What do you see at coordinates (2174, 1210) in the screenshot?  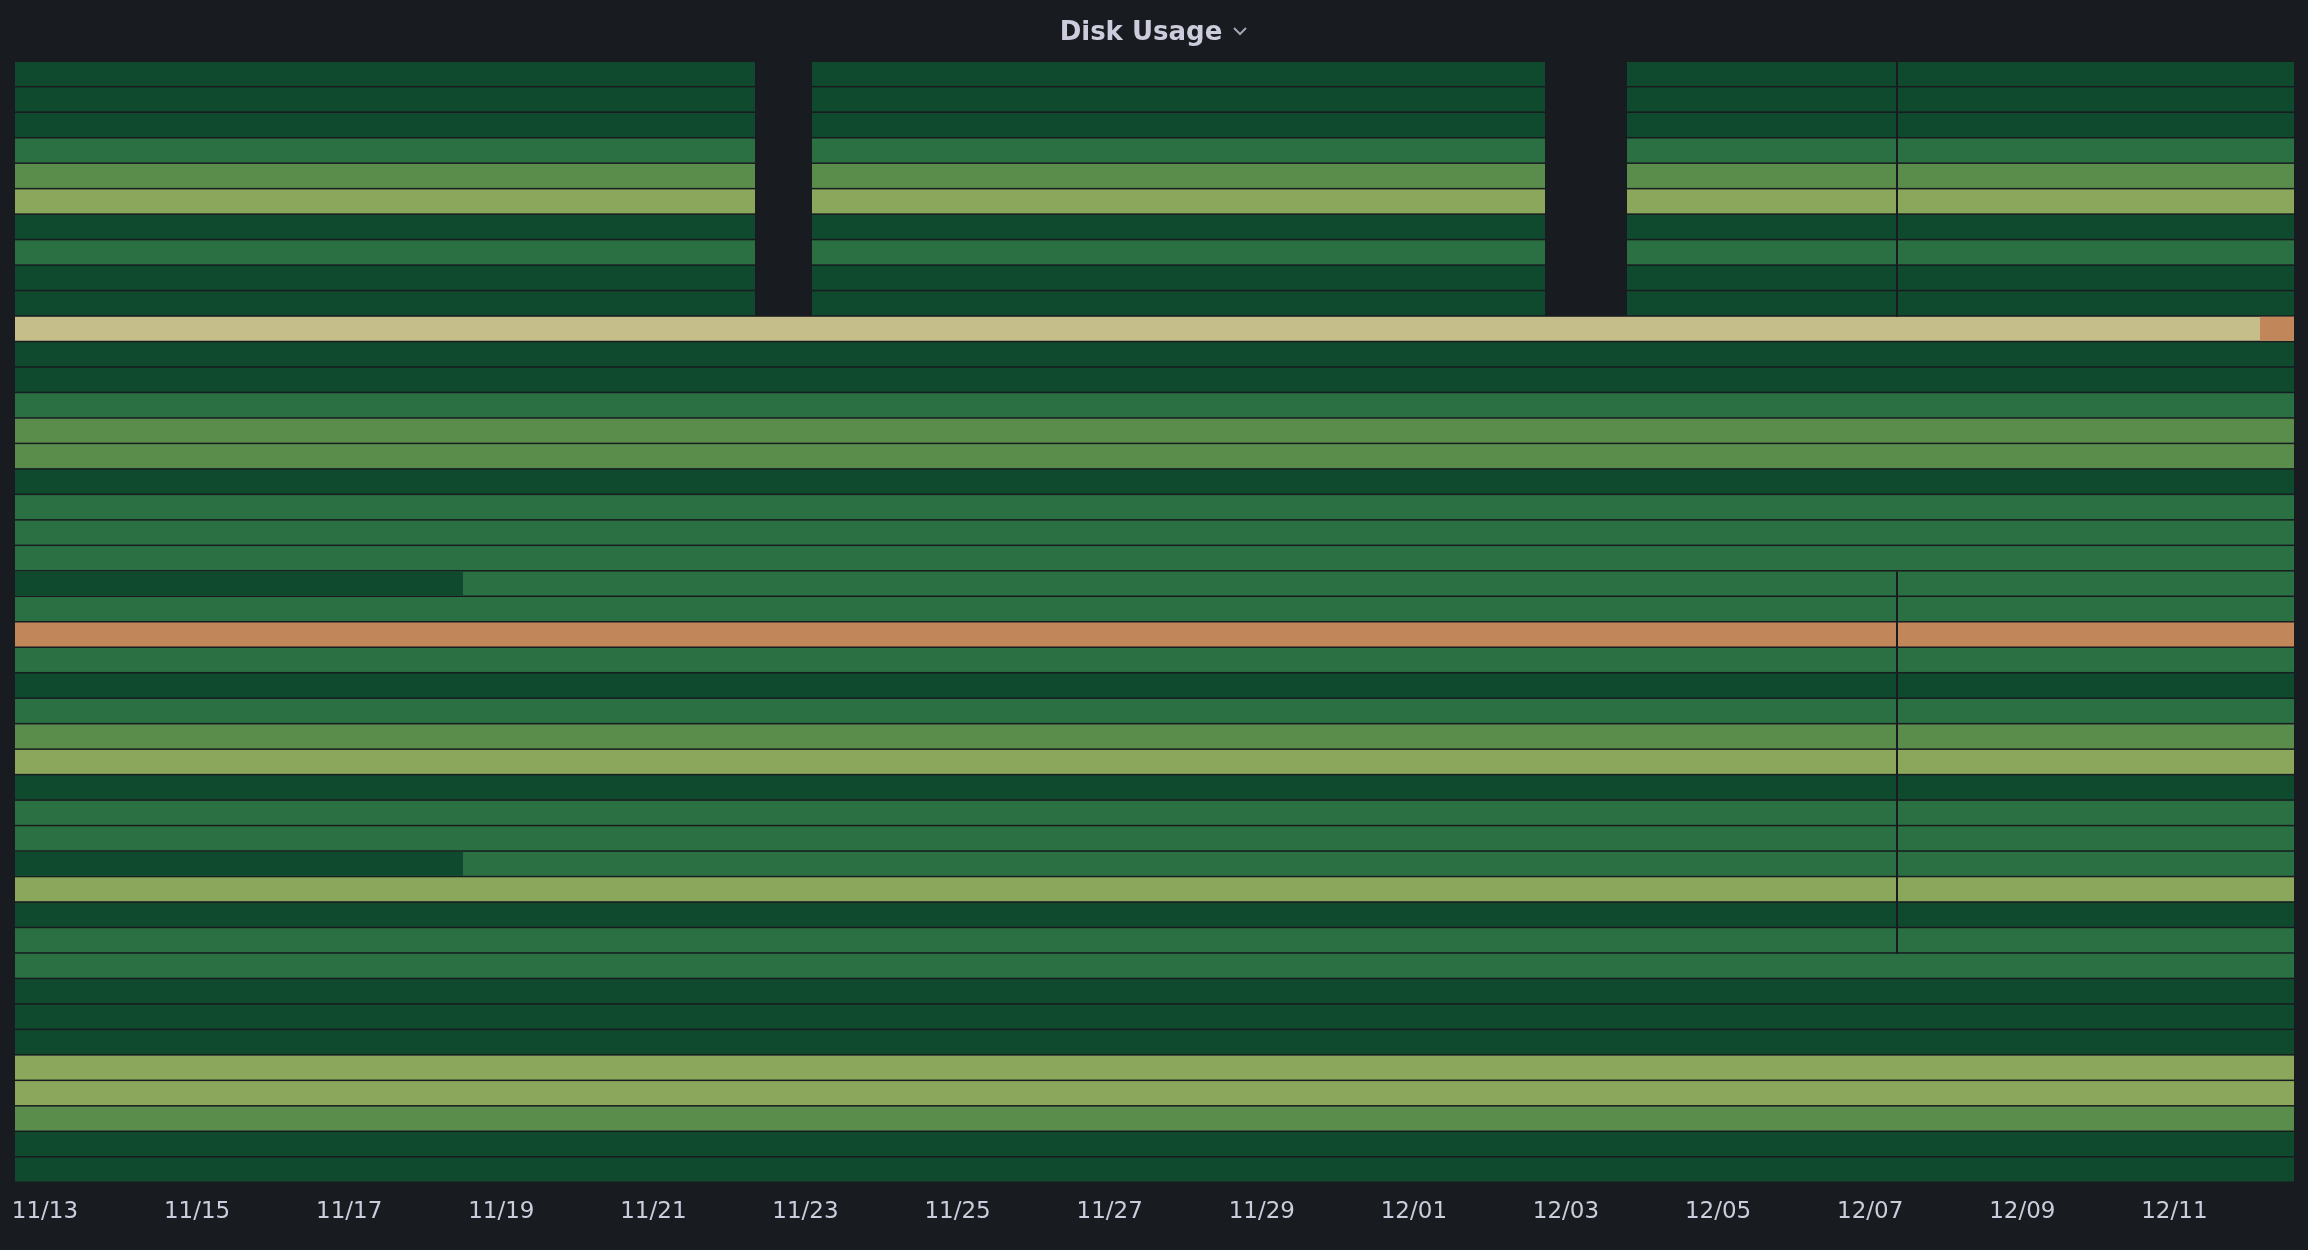 I see `x-axis-label: 12/11` at bounding box center [2174, 1210].